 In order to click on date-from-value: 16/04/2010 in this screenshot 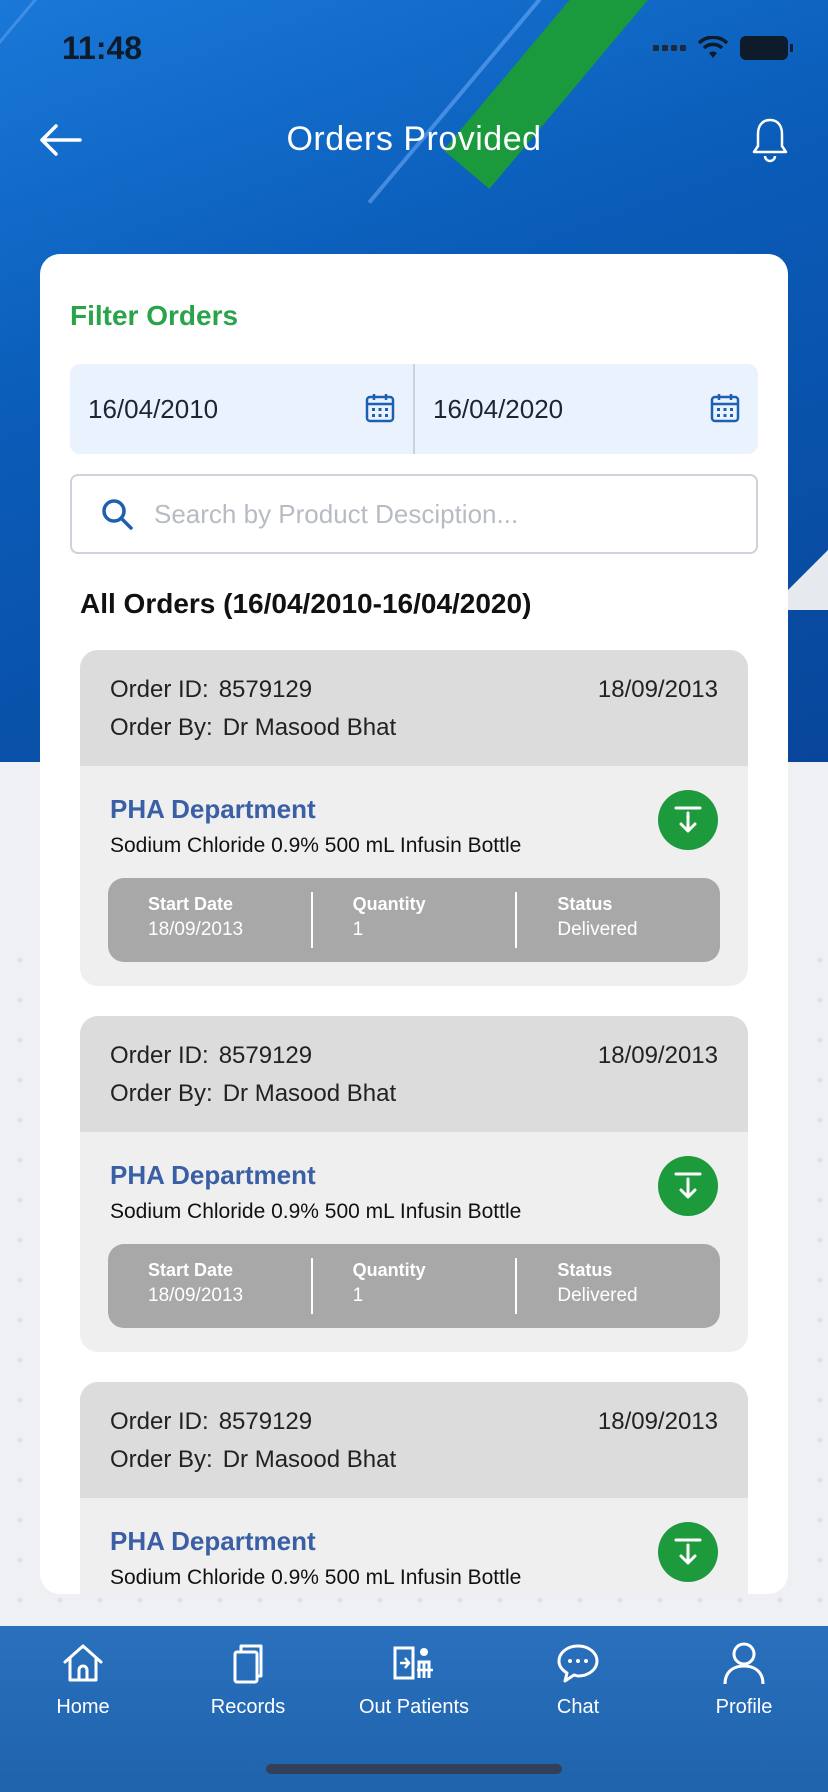, I will do `click(153, 408)`.